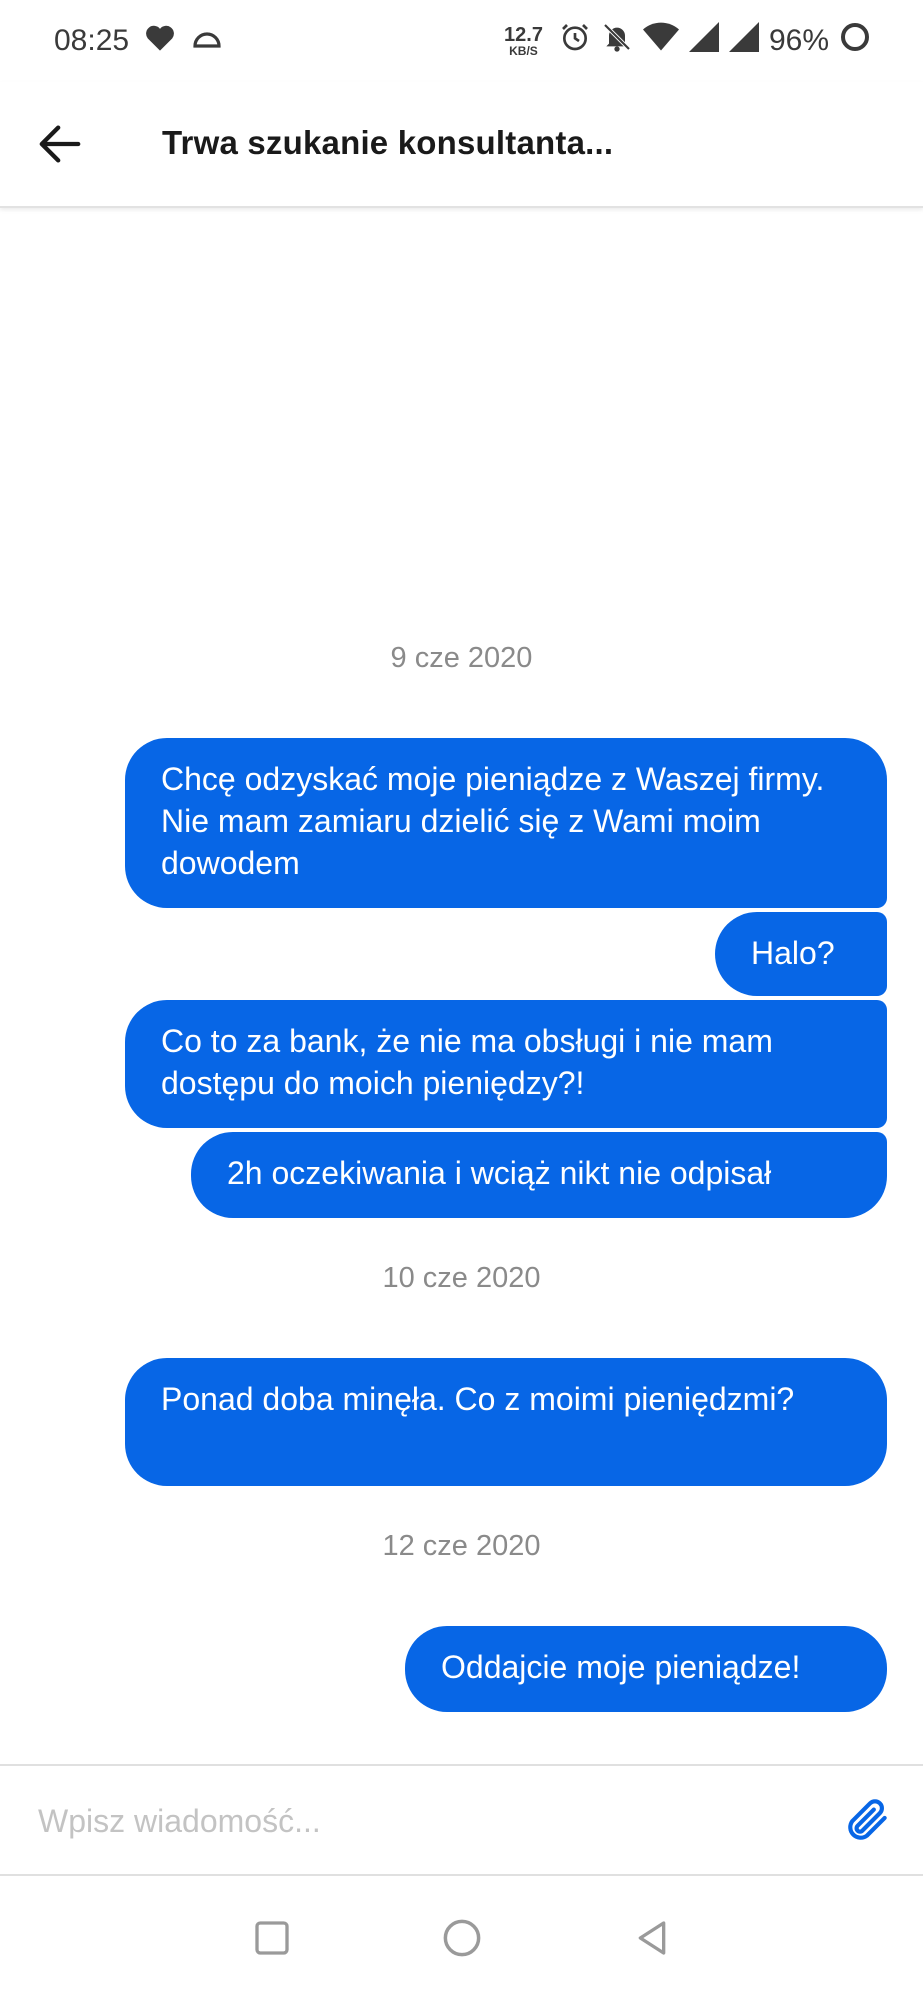 The image size is (923, 2000). I want to click on triangle-left-icon, so click(652, 1938).